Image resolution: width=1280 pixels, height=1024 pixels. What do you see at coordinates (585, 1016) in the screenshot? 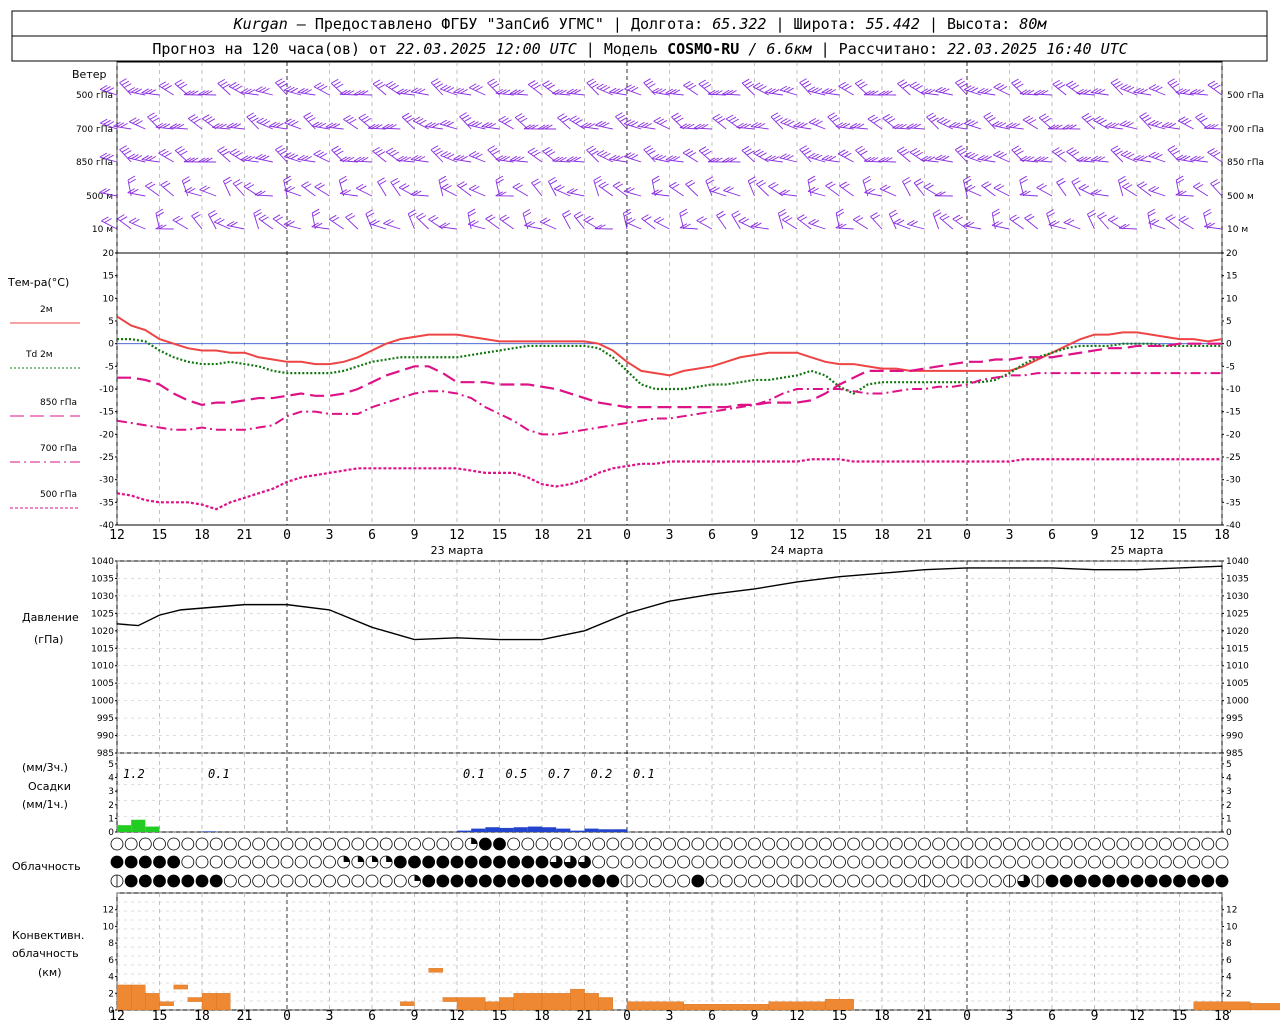
I see `x-hour-label: 21` at bounding box center [585, 1016].